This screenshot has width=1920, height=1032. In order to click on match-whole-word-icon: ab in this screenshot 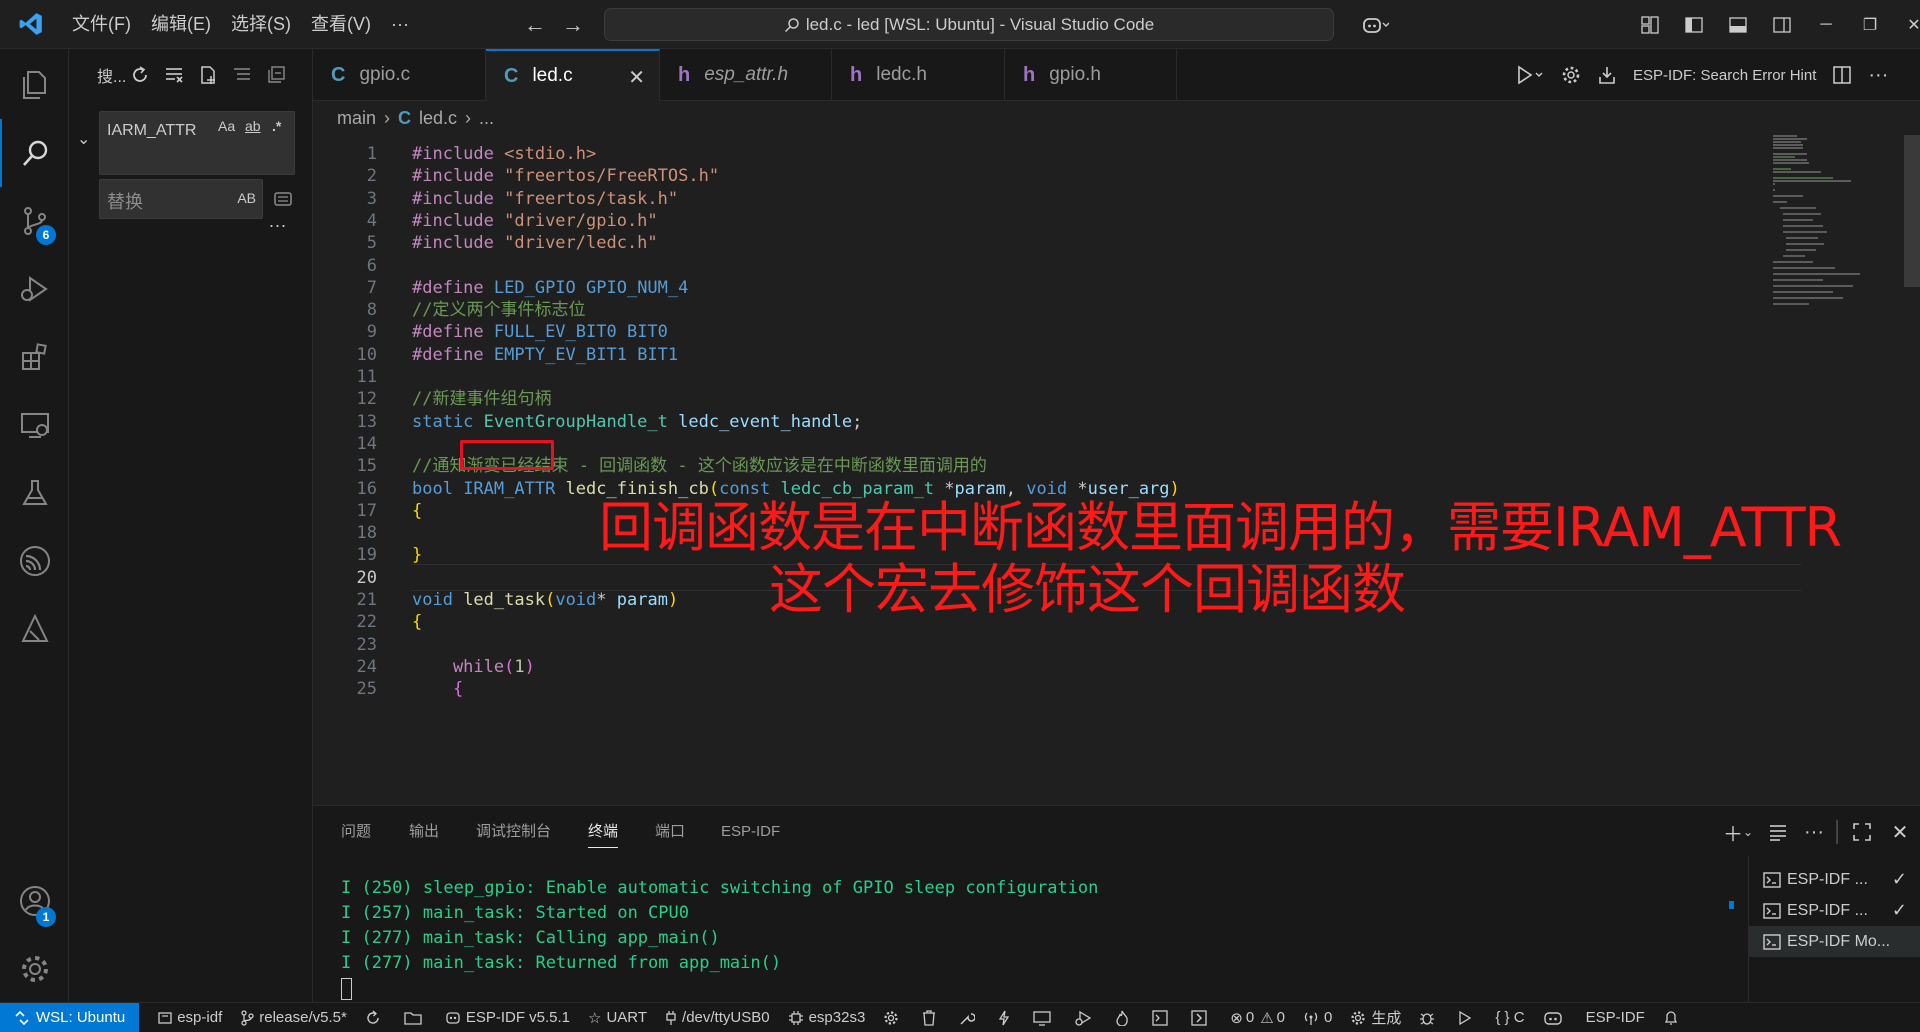, I will do `click(253, 126)`.